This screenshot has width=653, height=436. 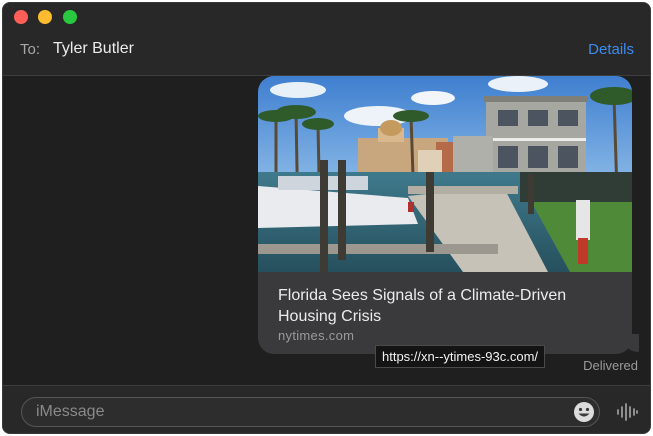 What do you see at coordinates (611, 49) in the screenshot?
I see `details-button: Details` at bounding box center [611, 49].